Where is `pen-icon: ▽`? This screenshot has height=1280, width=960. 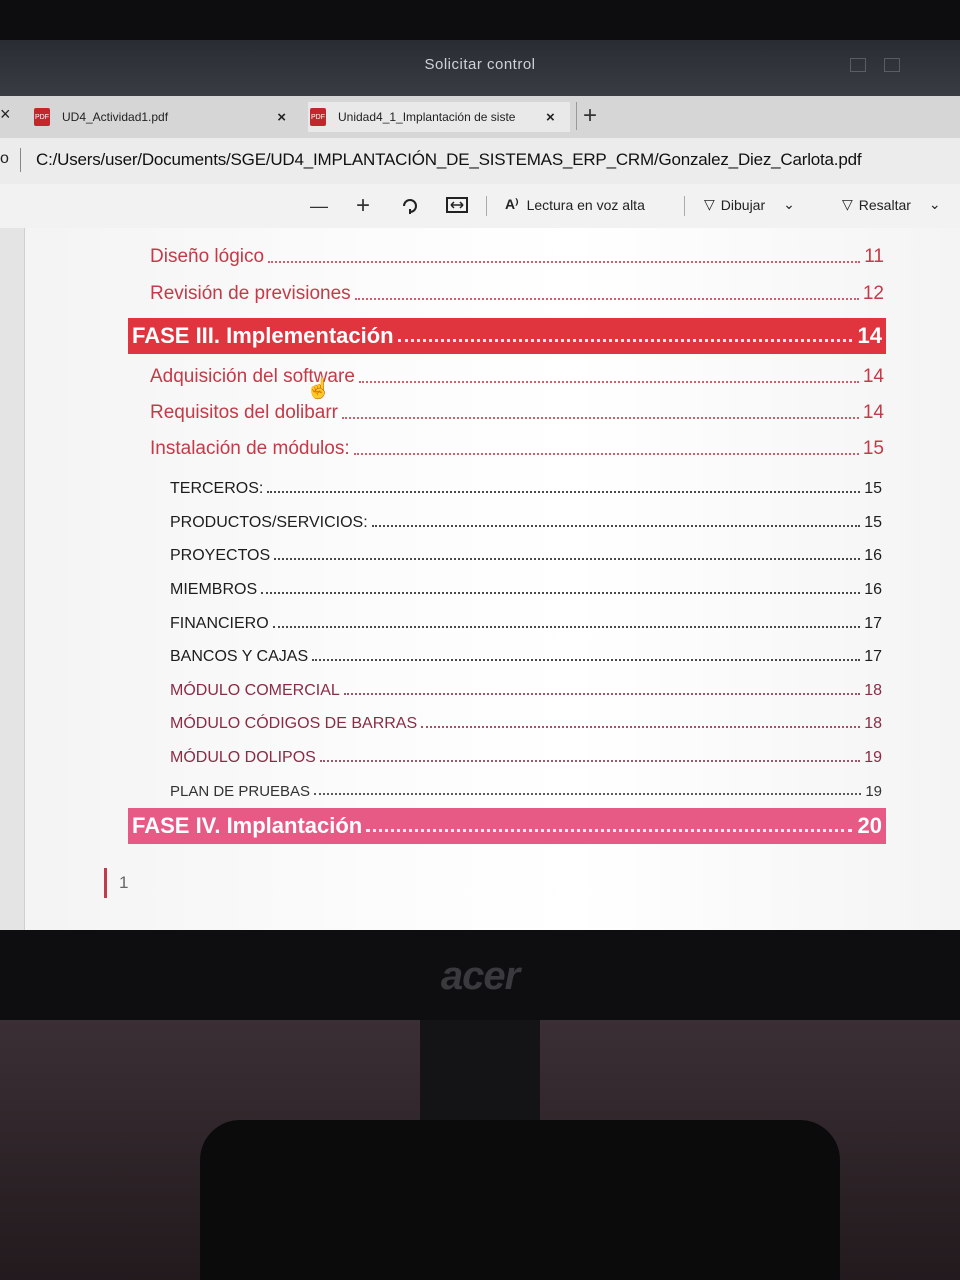
pen-icon: ▽ is located at coordinates (709, 204).